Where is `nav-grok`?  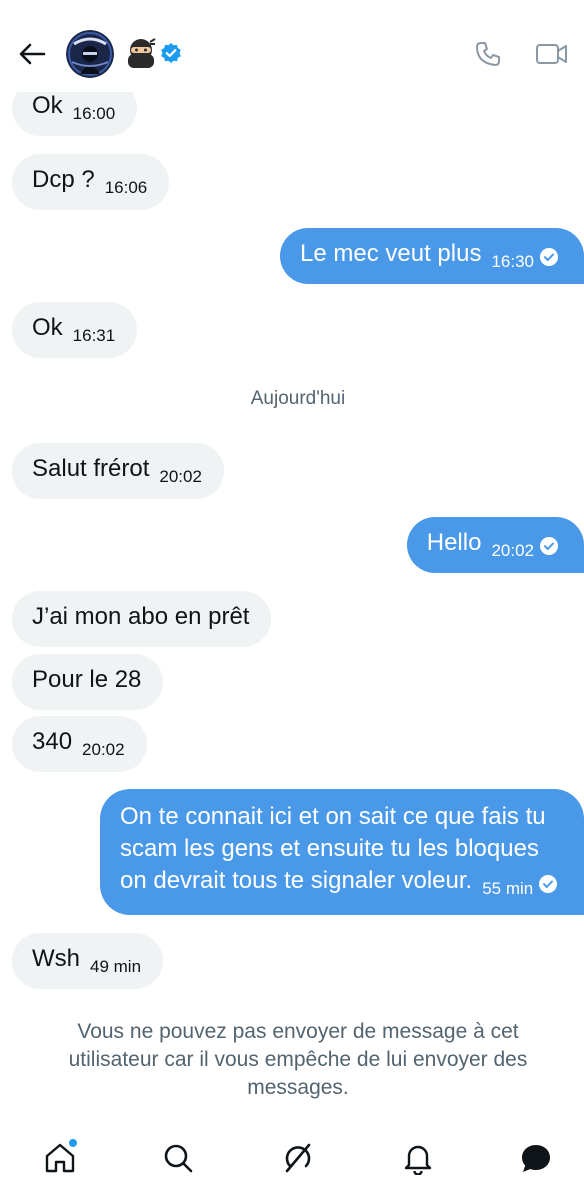
nav-grok is located at coordinates (298, 1158).